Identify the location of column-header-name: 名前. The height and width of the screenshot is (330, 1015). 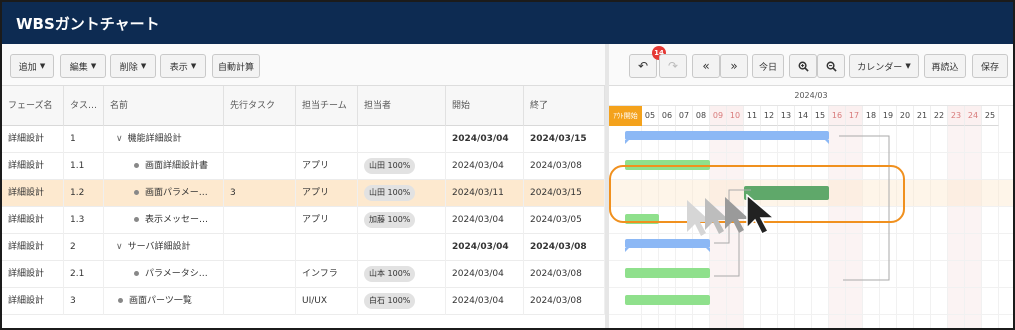
(164, 106).